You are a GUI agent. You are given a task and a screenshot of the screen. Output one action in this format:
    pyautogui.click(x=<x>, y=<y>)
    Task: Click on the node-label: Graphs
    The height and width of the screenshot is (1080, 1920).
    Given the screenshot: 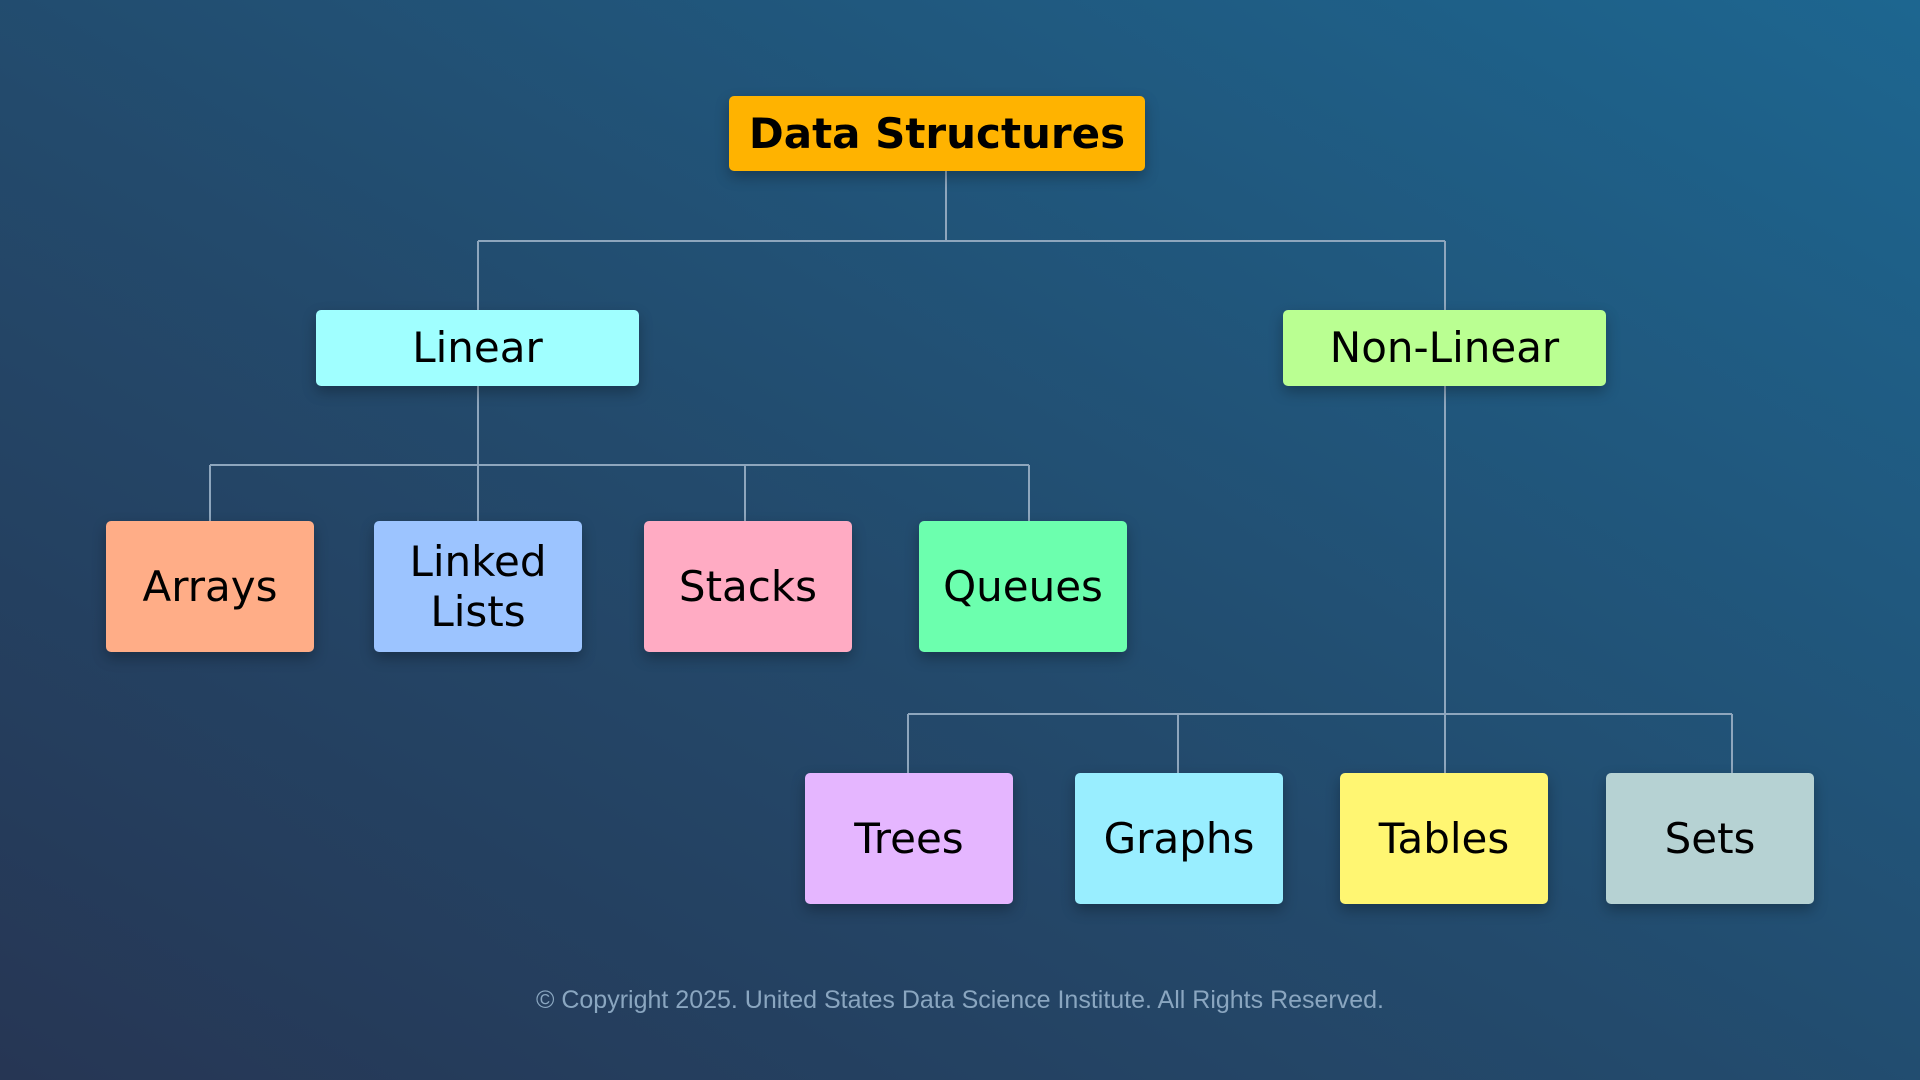 What is the action you would take?
    pyautogui.click(x=1179, y=838)
    